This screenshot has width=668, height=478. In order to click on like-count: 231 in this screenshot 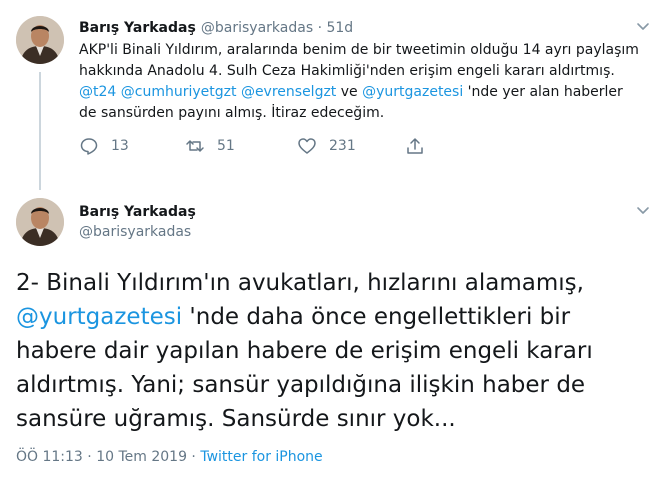, I will do `click(342, 146)`.